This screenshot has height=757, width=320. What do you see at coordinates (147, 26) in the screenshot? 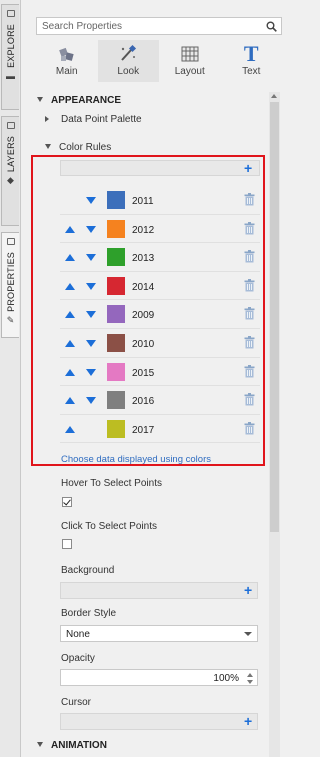
I see `search-input` at bounding box center [147, 26].